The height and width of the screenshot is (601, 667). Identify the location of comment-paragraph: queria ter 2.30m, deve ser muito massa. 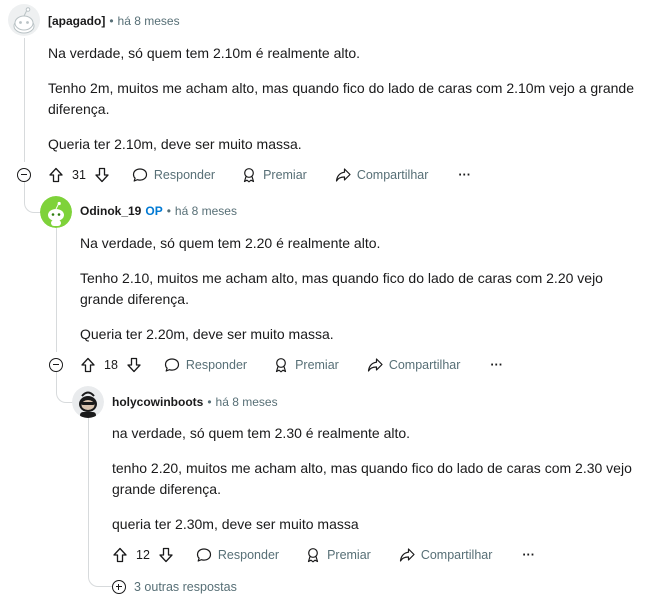
(235, 524).